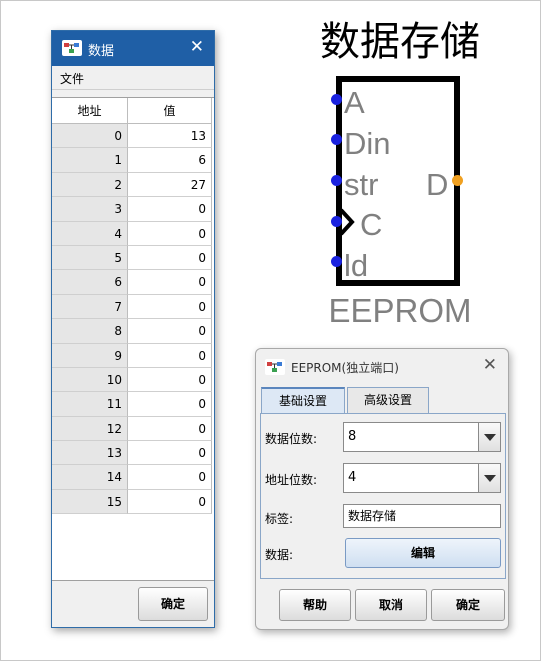  I want to click on table-row: 80, so click(133, 331).